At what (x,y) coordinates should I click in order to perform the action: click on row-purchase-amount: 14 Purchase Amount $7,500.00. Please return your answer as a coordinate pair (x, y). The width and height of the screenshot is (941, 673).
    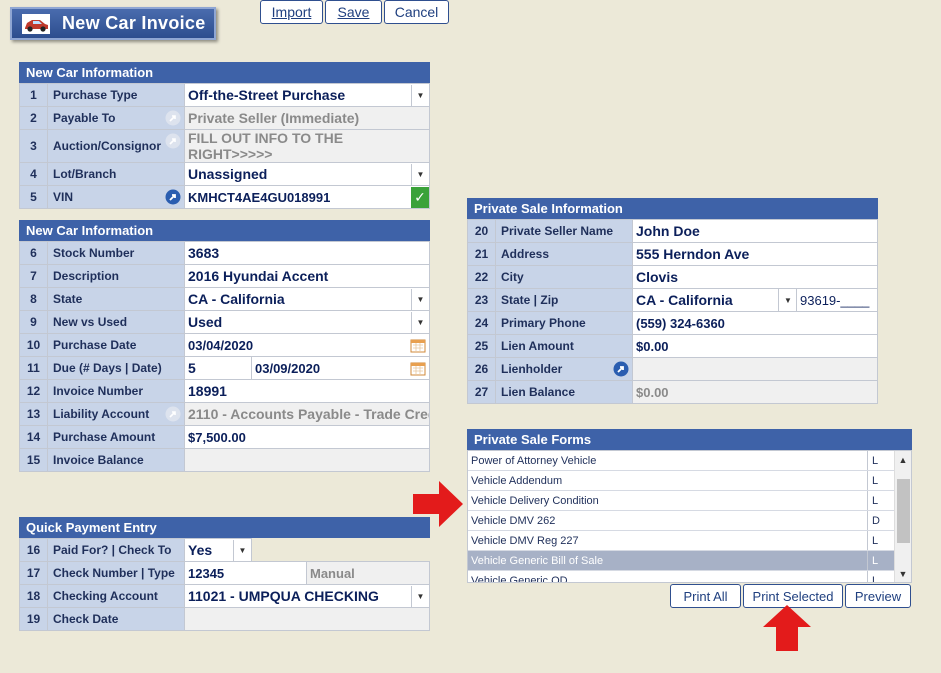
    Looking at the image, I should click on (224, 437).